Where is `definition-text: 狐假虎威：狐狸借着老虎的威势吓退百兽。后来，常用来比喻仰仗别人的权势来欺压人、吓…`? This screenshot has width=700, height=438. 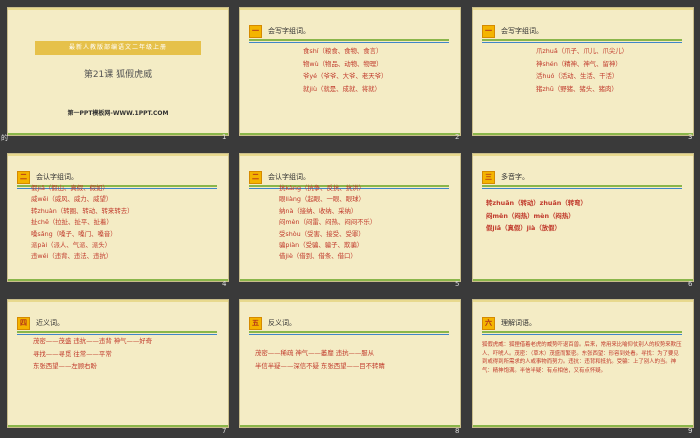
definition-text: 狐假虎威：狐狸借着老虎的威势吓退百兽。后来，常用来比喻仰仗别人的权势来欺压人、吓… is located at coordinates (582, 358).